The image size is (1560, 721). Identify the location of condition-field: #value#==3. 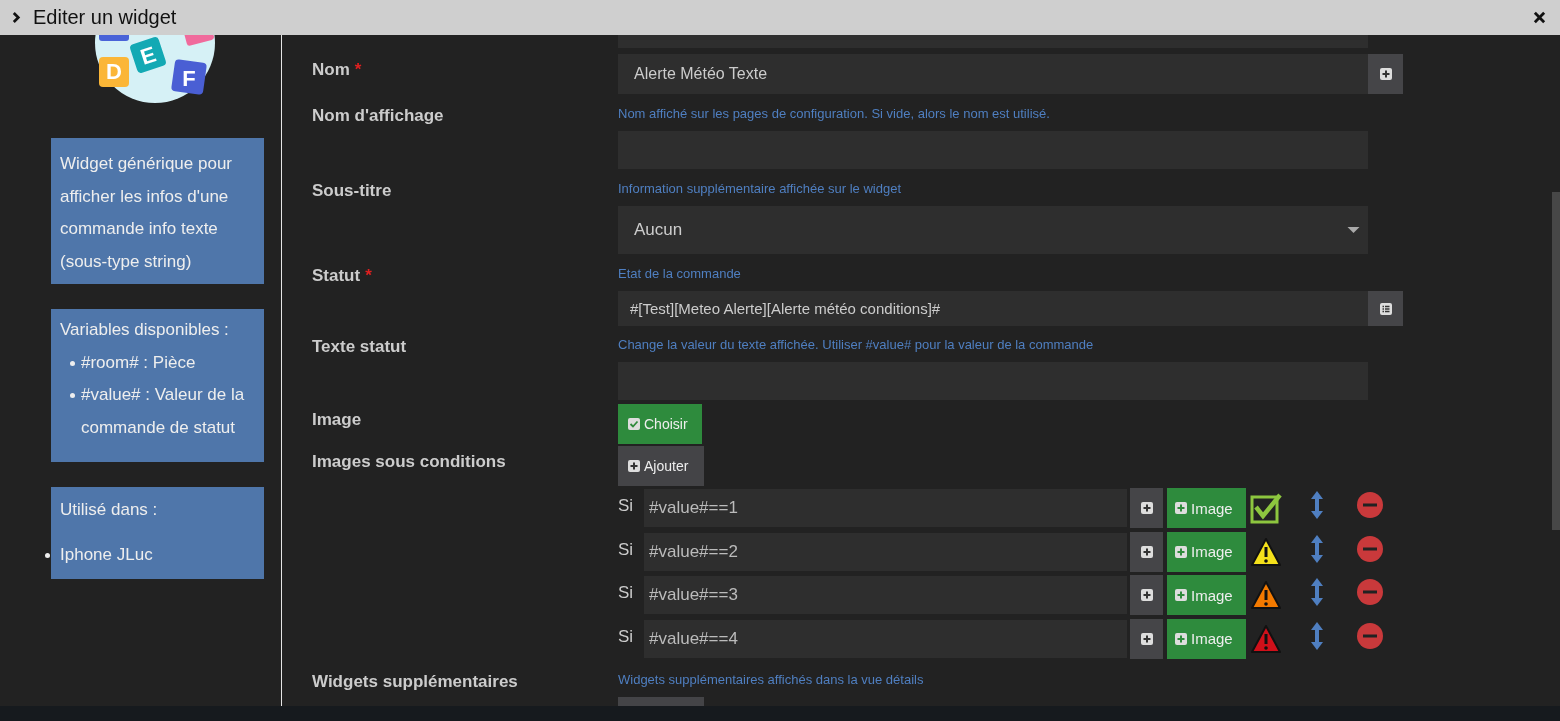
(885, 595).